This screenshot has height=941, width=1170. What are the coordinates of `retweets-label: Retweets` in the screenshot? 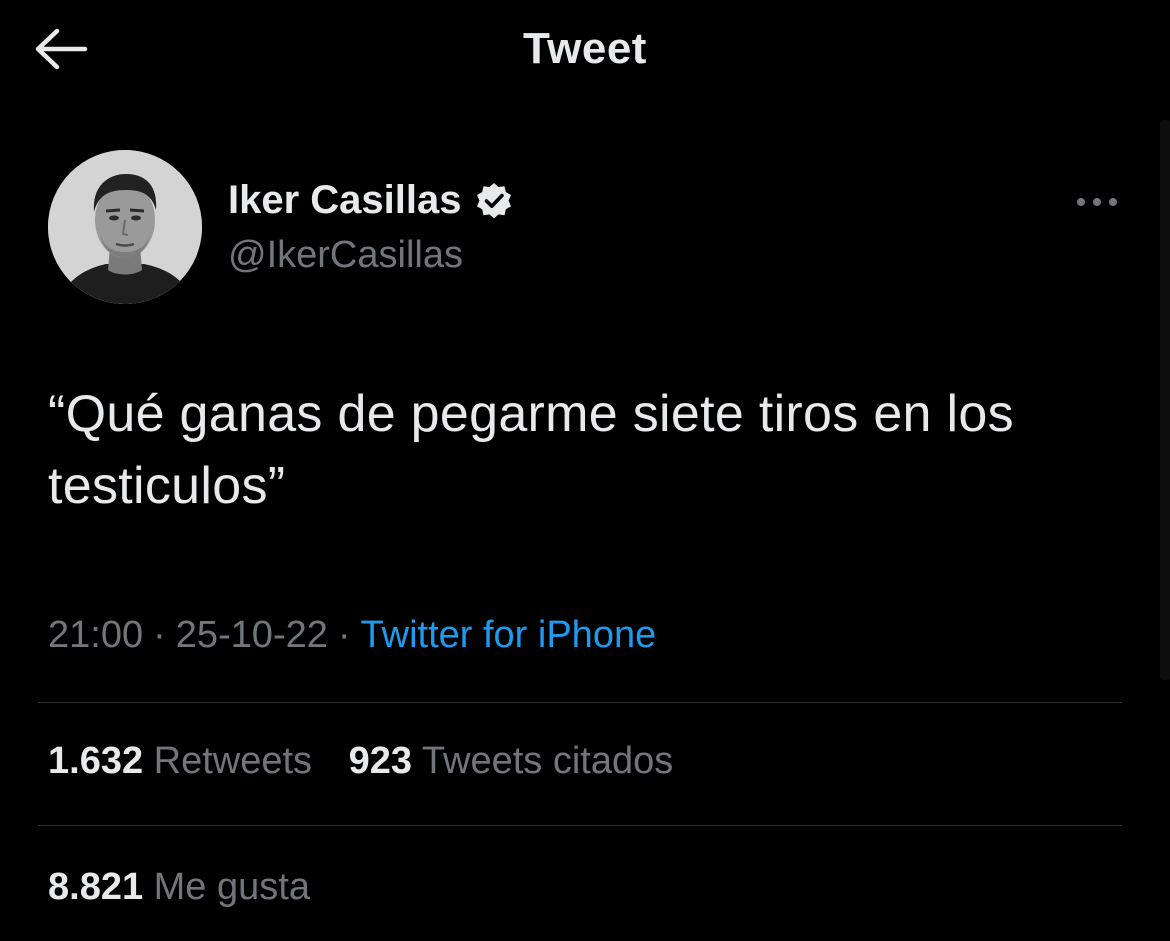 It's located at (233, 761).